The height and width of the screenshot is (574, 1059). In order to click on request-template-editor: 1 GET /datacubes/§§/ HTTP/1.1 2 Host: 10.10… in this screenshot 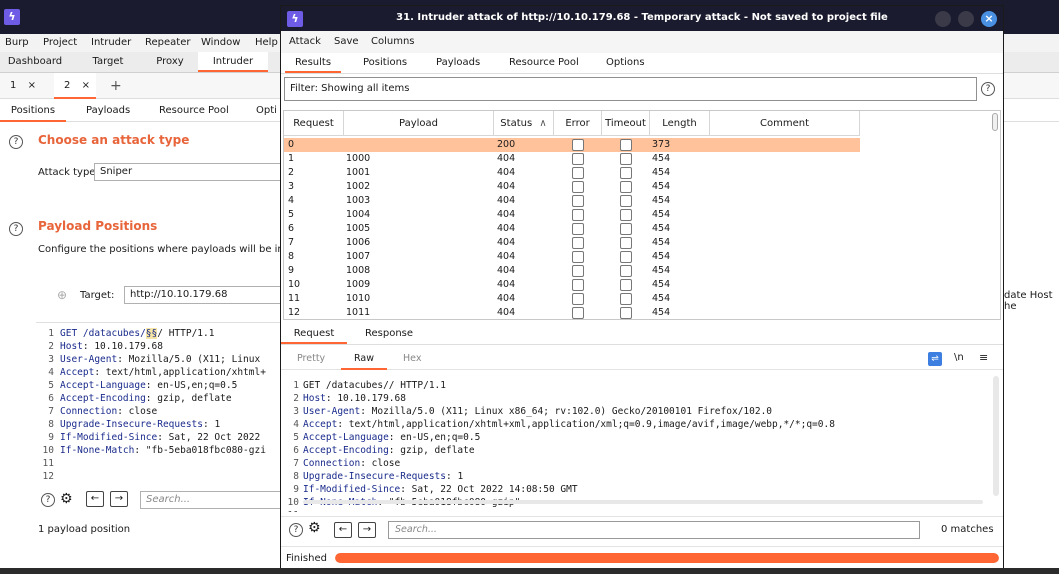, I will do `click(158, 402)`.